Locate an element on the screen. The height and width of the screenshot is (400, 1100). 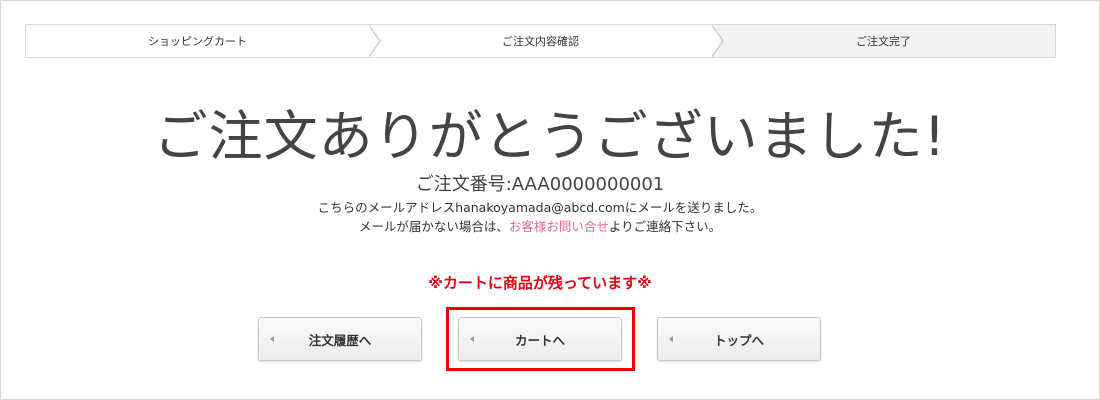
order-number: ご注文番号:AAA0000000001 is located at coordinates (540, 184).